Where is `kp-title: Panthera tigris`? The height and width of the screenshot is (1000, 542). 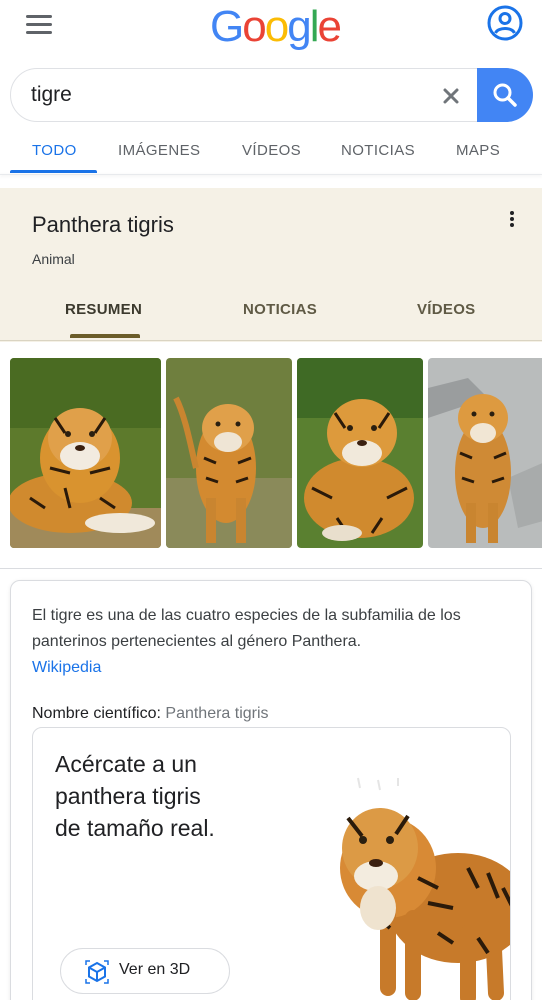
kp-title: Panthera tigris is located at coordinates (103, 224).